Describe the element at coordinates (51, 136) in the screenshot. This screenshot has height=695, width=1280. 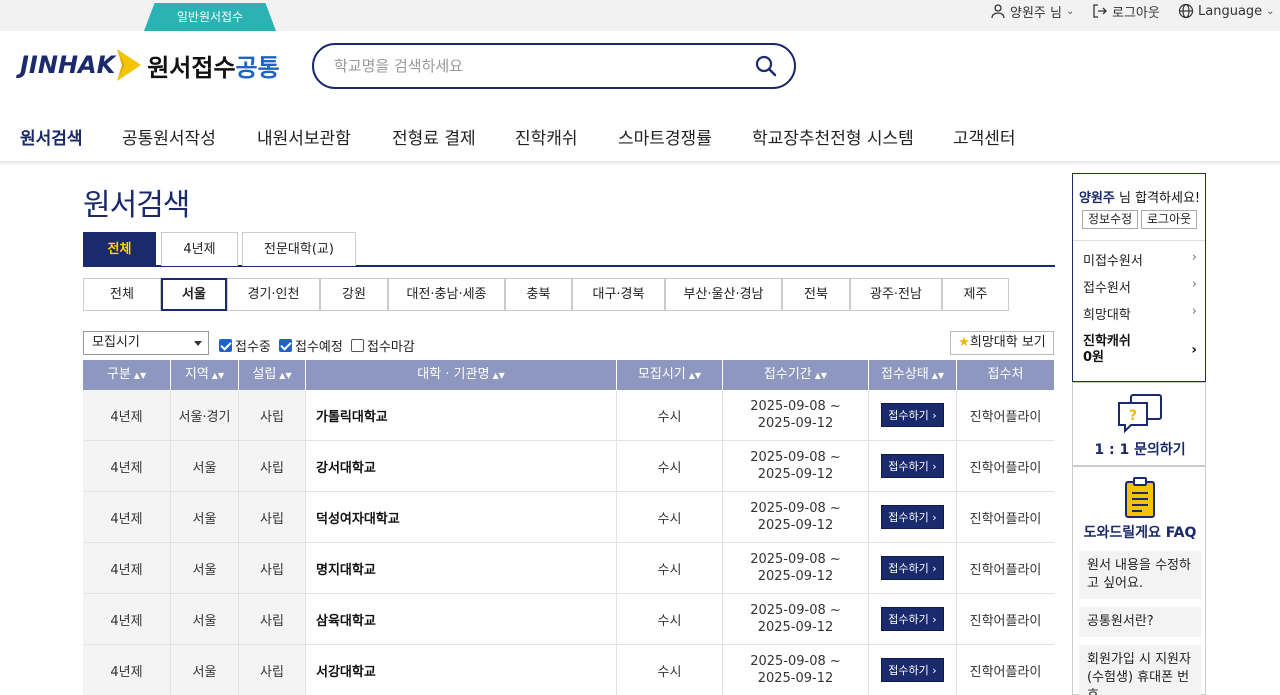
I see `nav-item-search: 원서검색` at that location.